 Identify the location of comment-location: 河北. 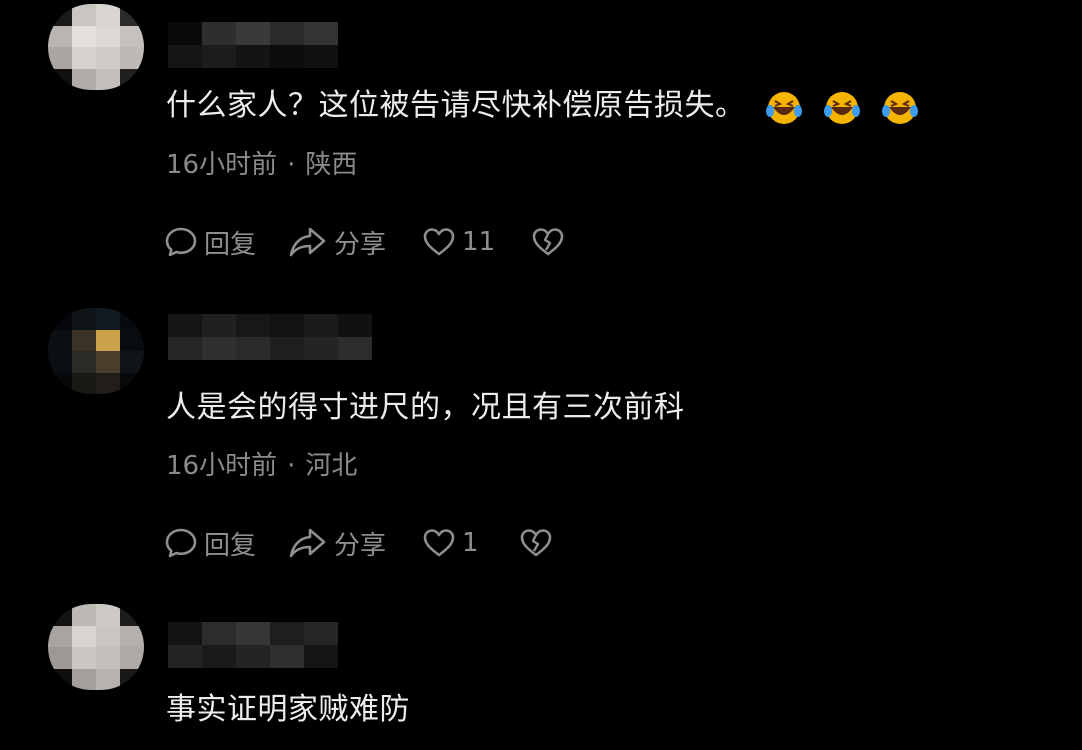
(331, 466).